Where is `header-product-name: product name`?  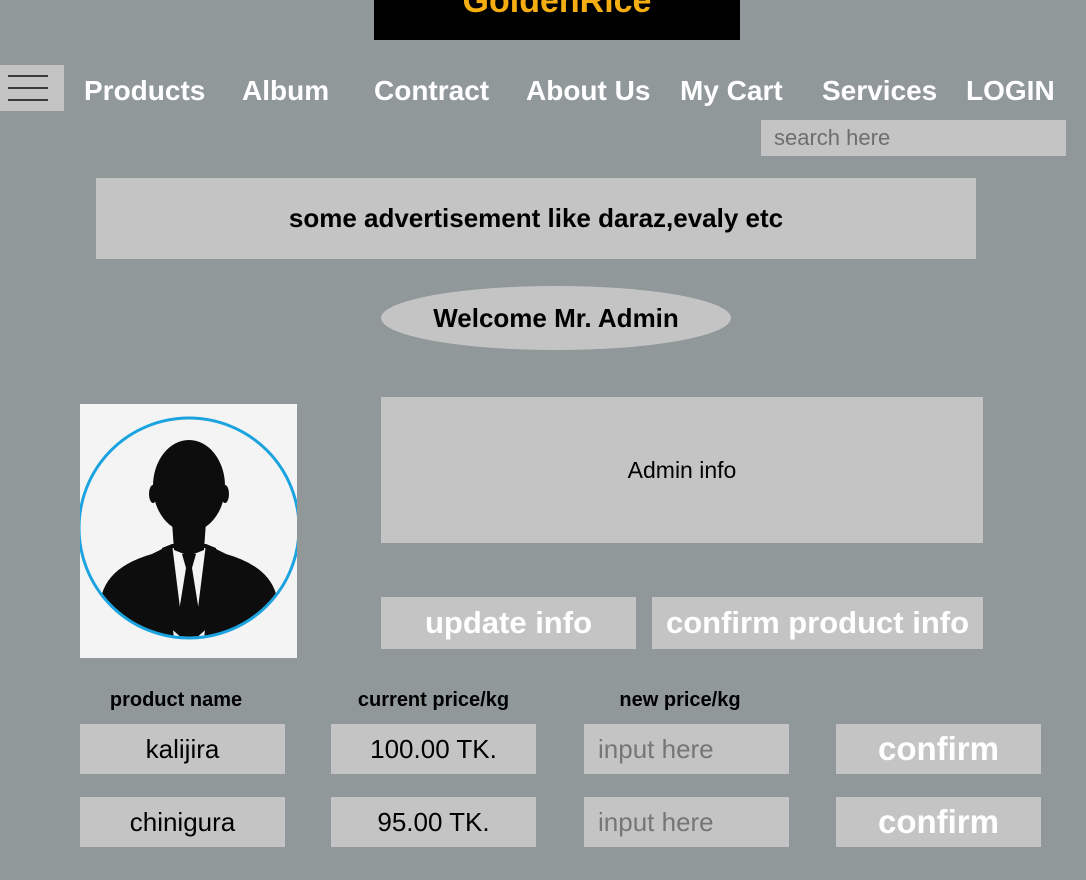 header-product-name: product name is located at coordinates (176, 700).